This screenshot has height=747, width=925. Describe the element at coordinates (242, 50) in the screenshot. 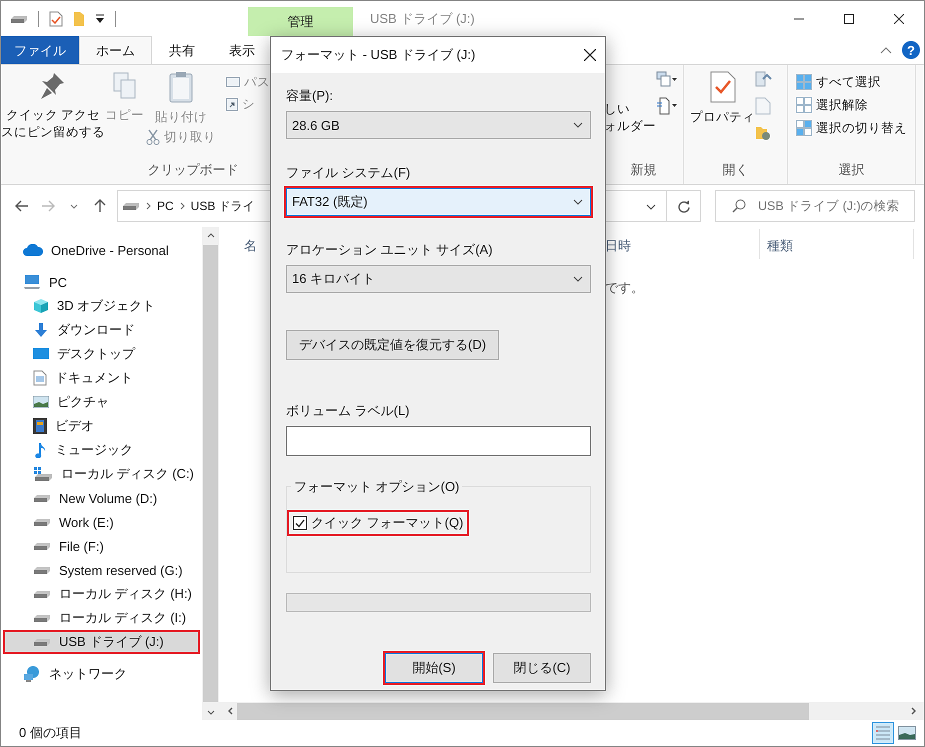

I see `ribbon-tab: 表示` at that location.